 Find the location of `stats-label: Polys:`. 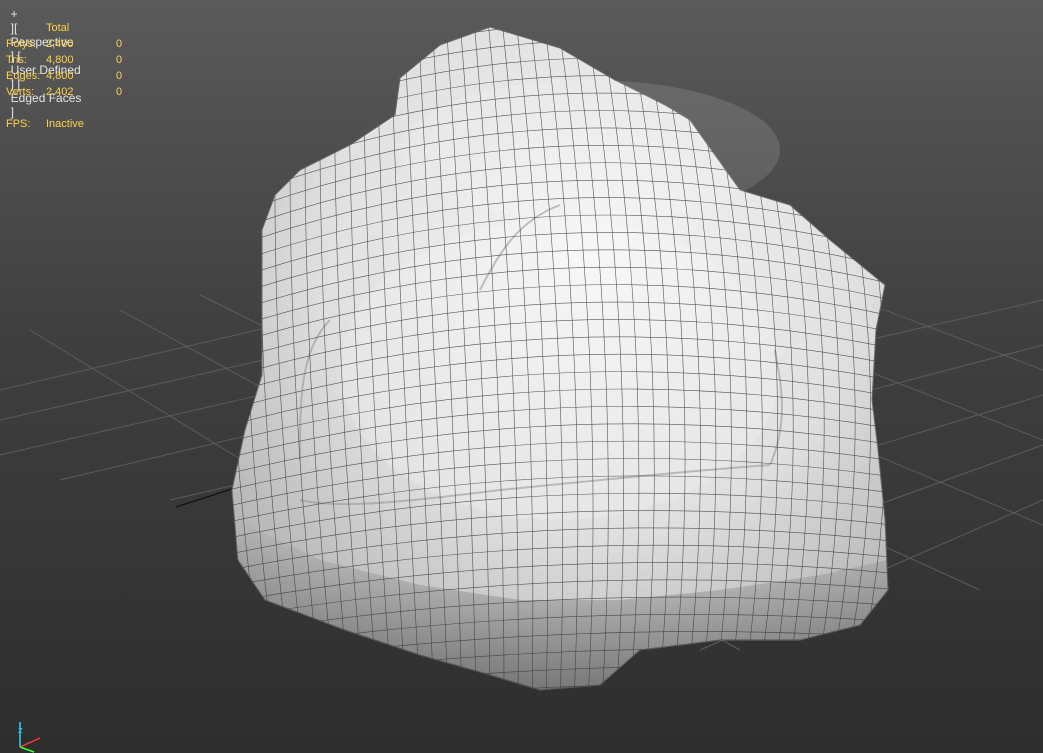

stats-label: Polys: is located at coordinates (21, 44).